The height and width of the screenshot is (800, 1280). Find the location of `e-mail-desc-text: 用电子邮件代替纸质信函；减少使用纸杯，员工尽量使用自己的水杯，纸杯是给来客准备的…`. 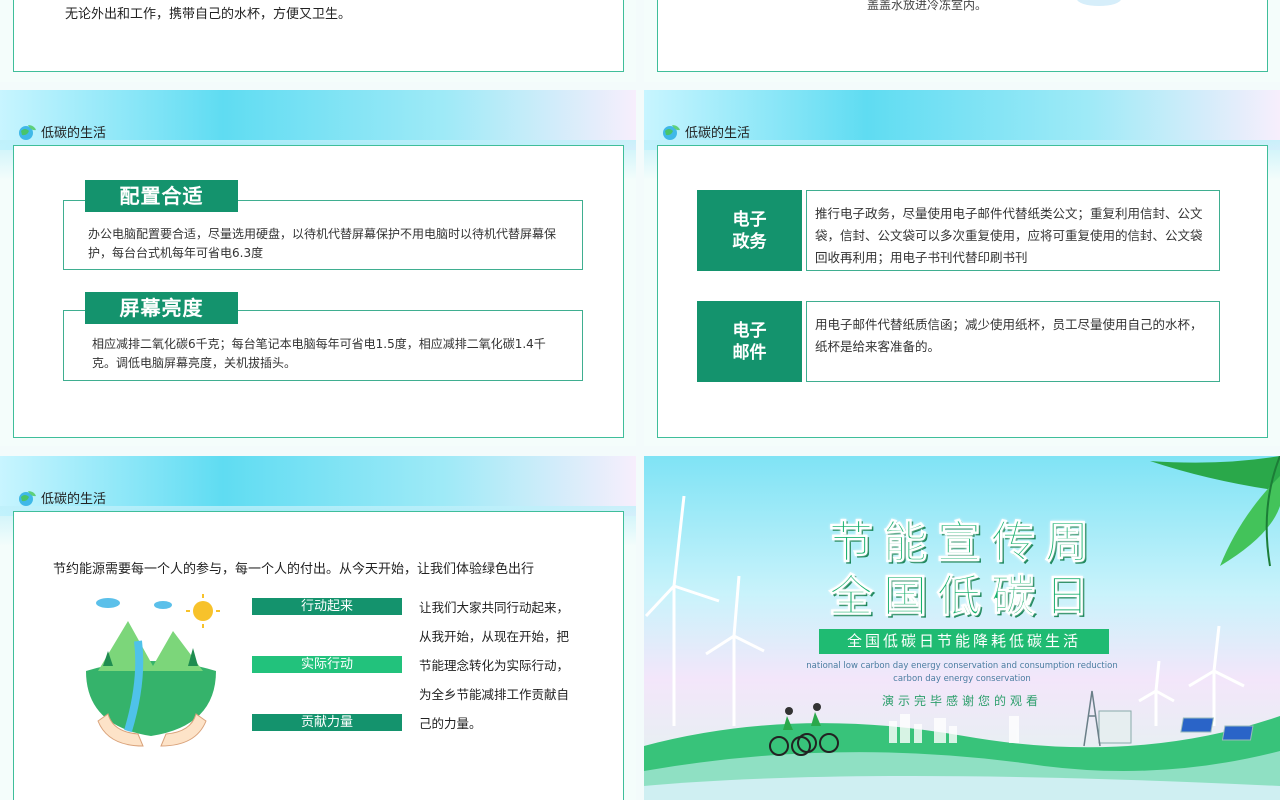

e-mail-desc-text: 用电子邮件代替纸质信函；减少使用纸杯，员工尽量使用自己的水杯，纸杯是给来客准备的… is located at coordinates (1009, 335).